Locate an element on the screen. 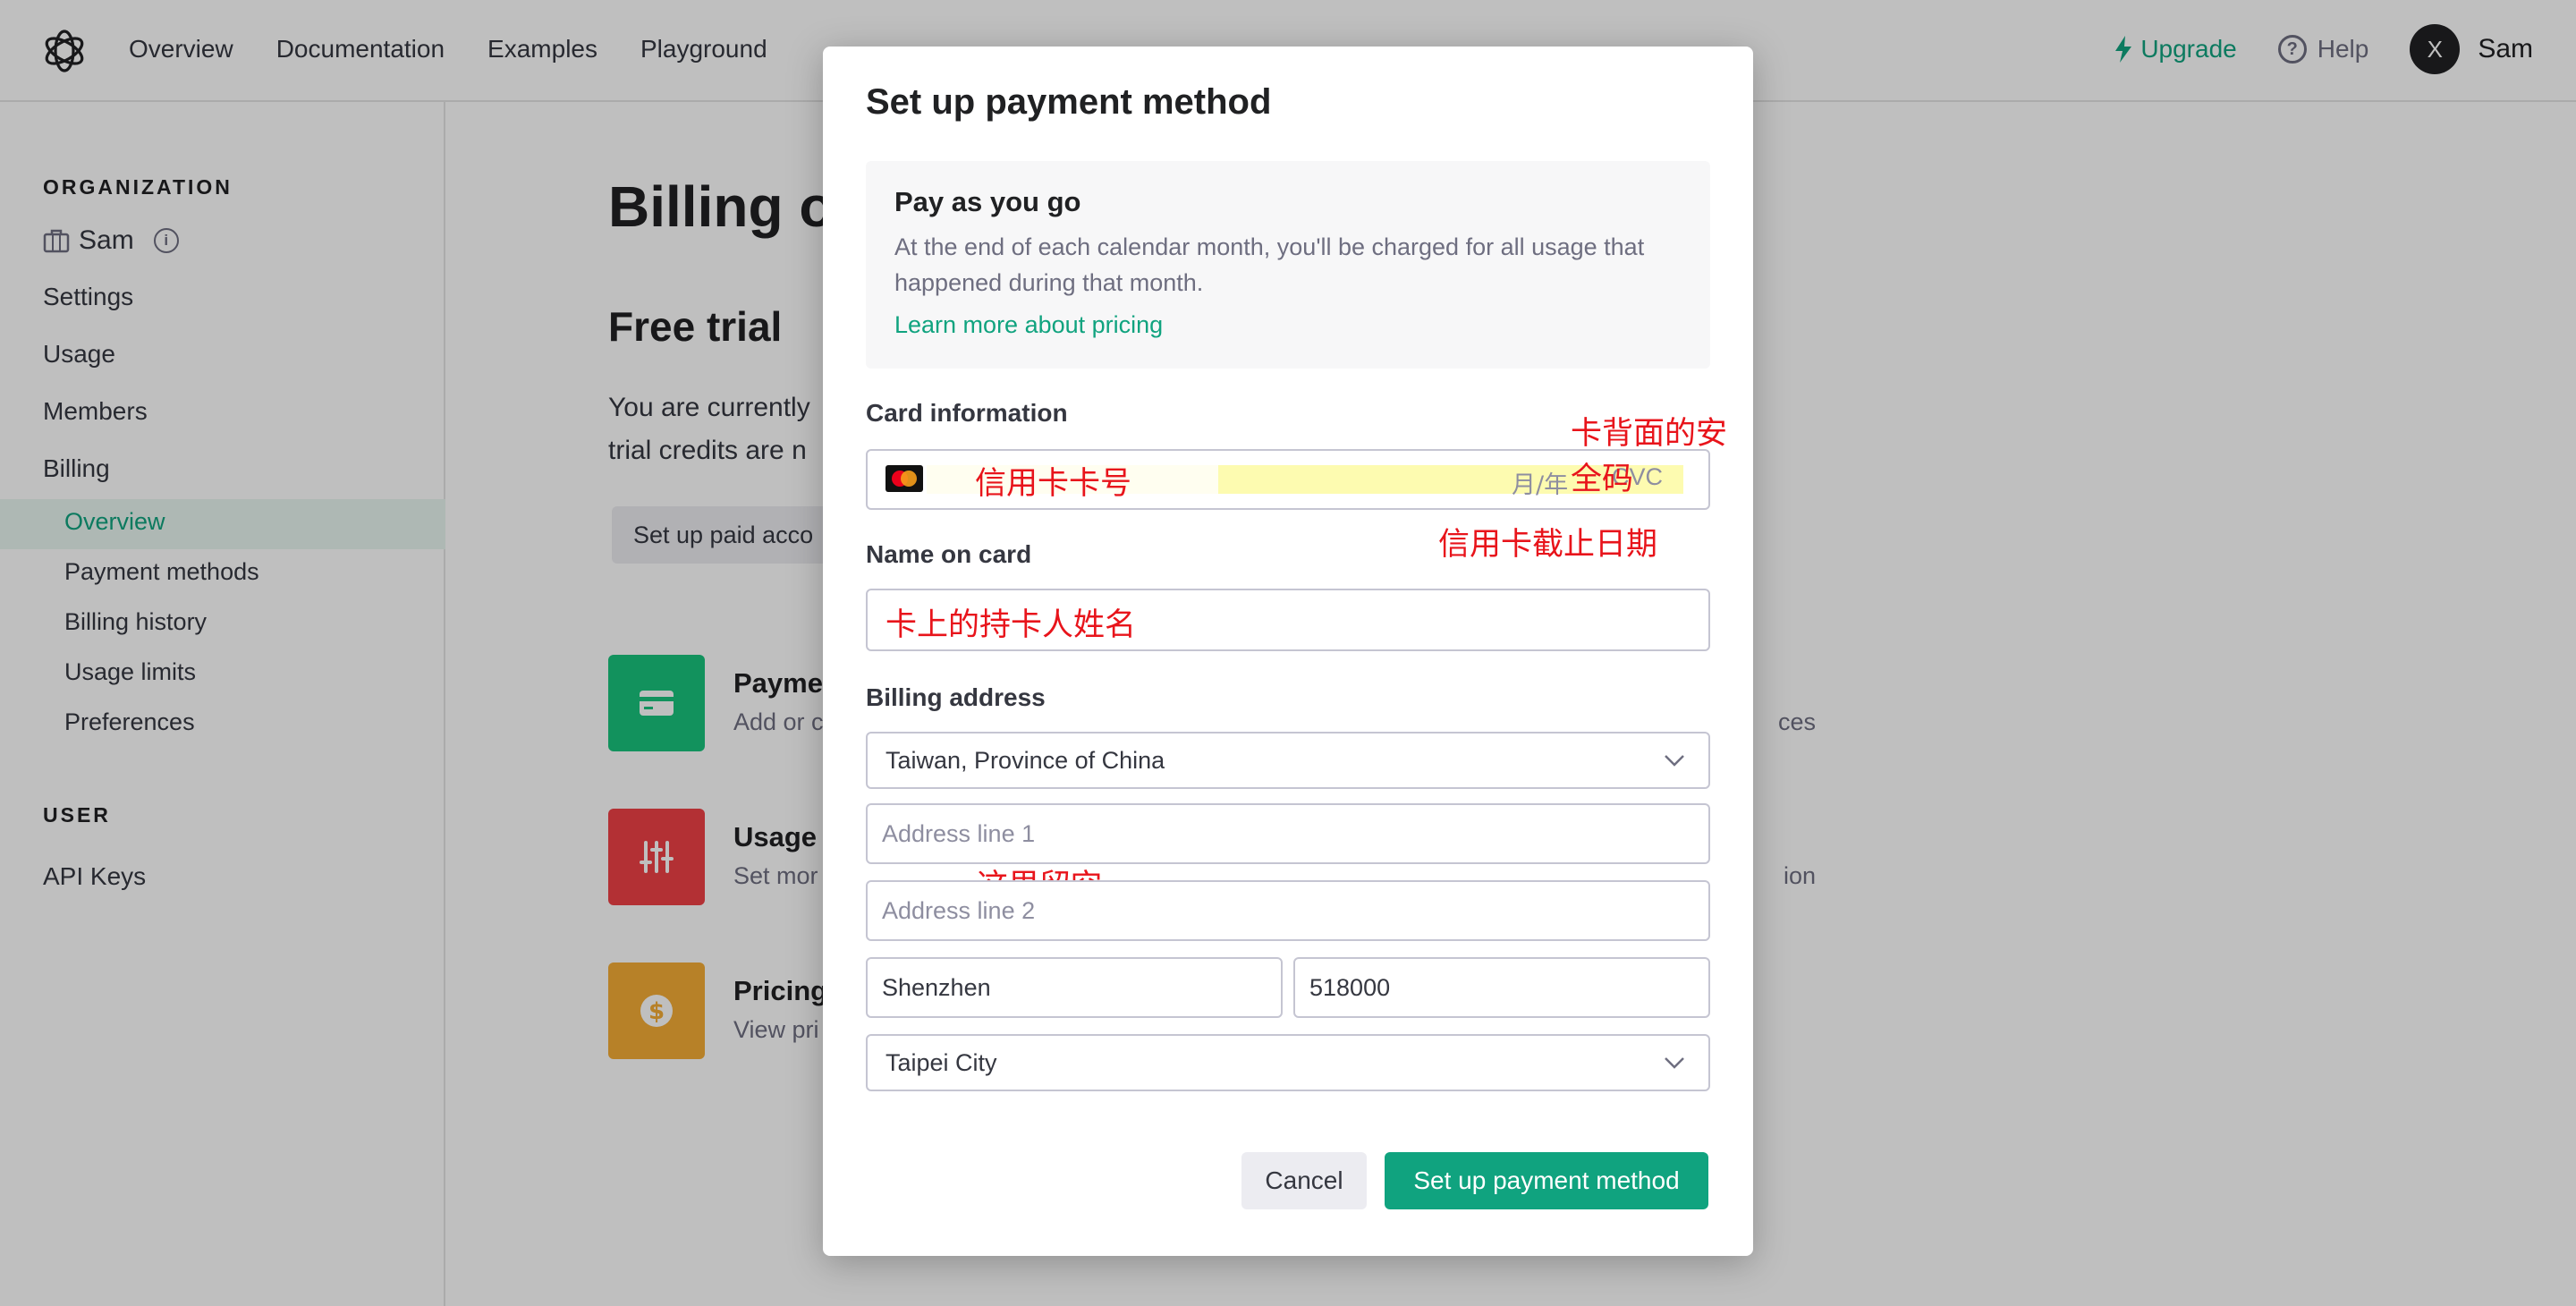  city-value: Shenzhen is located at coordinates (936, 987).